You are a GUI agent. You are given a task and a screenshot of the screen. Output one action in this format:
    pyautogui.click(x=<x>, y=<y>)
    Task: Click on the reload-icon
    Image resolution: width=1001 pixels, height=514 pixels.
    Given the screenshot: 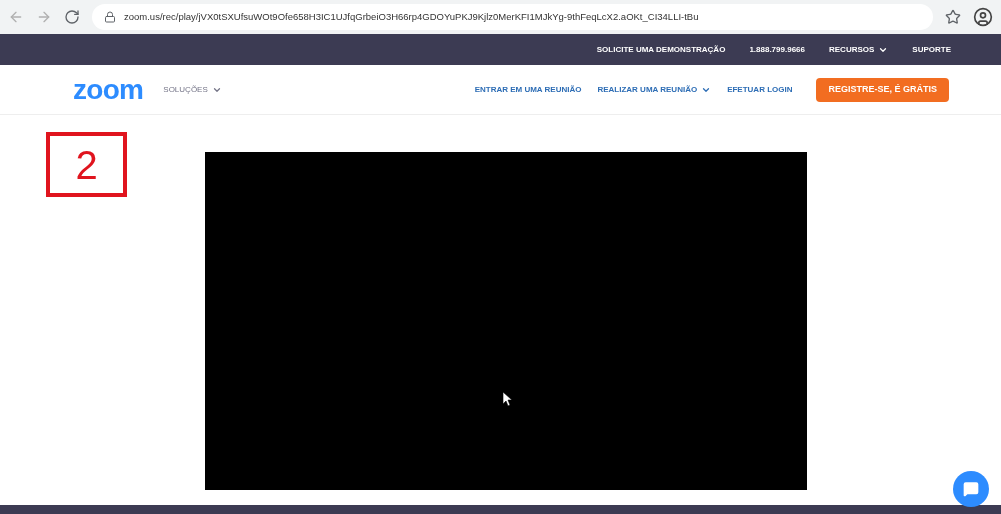 What is the action you would take?
    pyautogui.click(x=72, y=17)
    